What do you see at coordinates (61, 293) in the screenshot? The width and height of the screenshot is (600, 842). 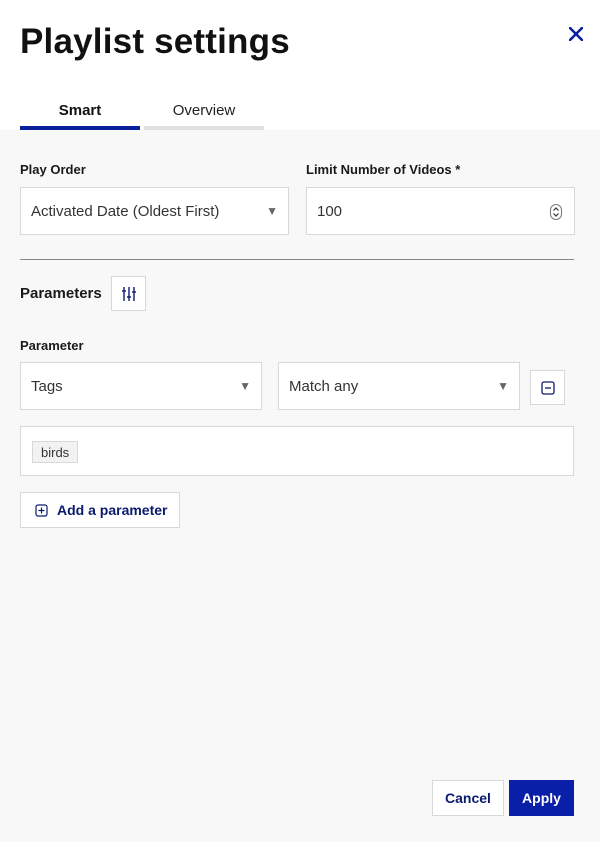 I see `parameters-title: Parameters` at bounding box center [61, 293].